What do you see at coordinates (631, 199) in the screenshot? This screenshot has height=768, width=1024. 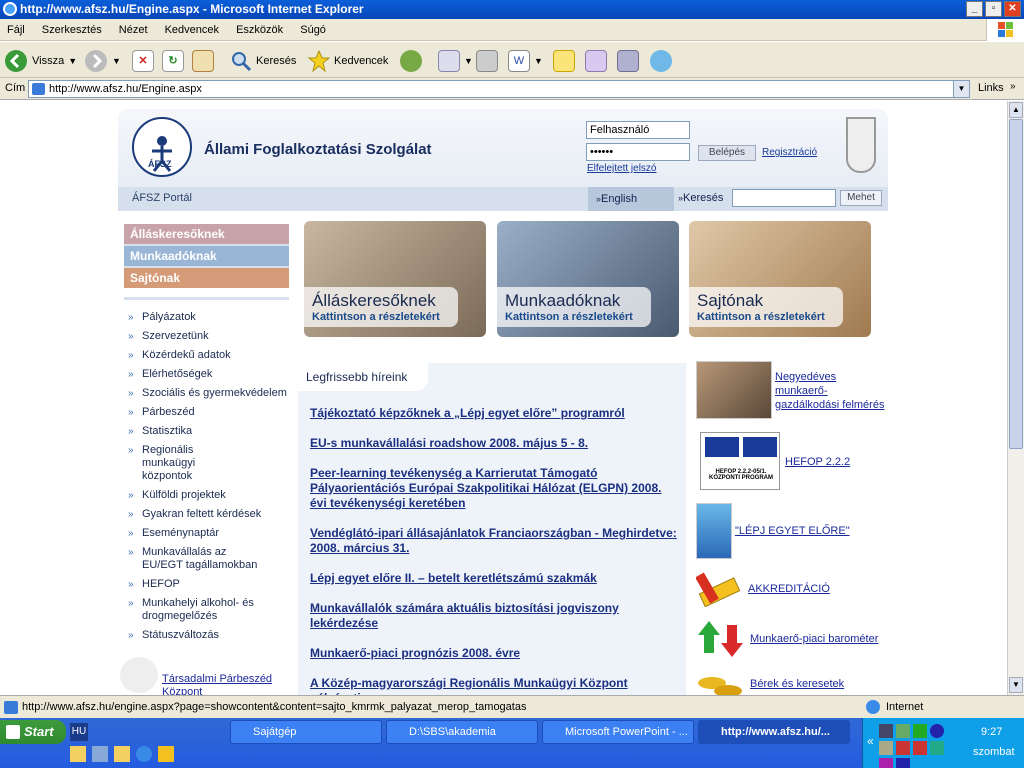 I see `english-link: »English` at bounding box center [631, 199].